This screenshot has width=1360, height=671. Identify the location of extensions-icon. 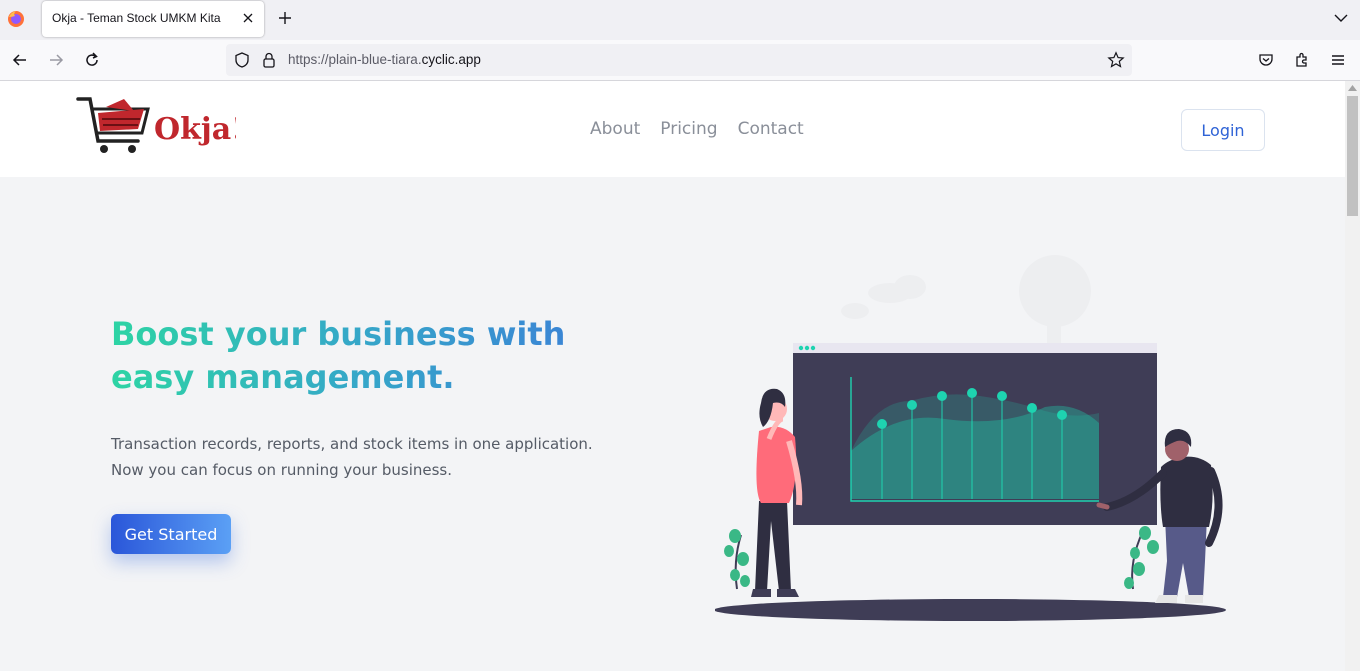
(1302, 60).